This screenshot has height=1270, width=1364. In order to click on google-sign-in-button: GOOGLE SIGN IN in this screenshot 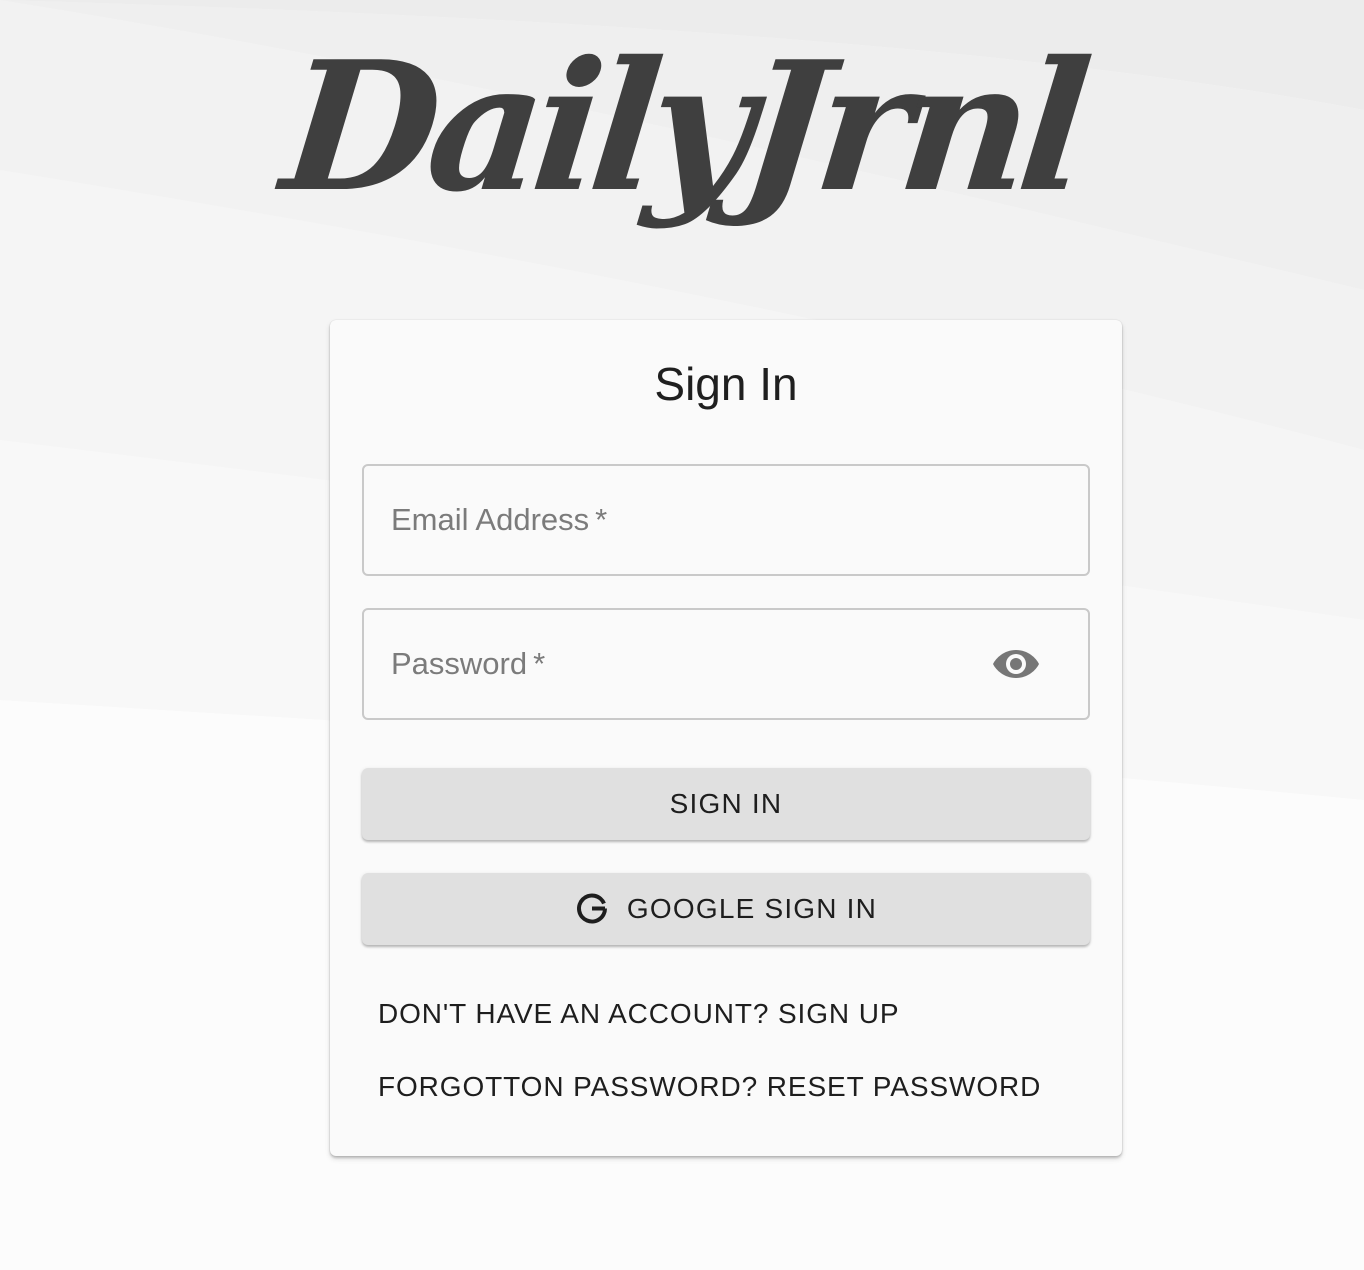, I will do `click(726, 909)`.